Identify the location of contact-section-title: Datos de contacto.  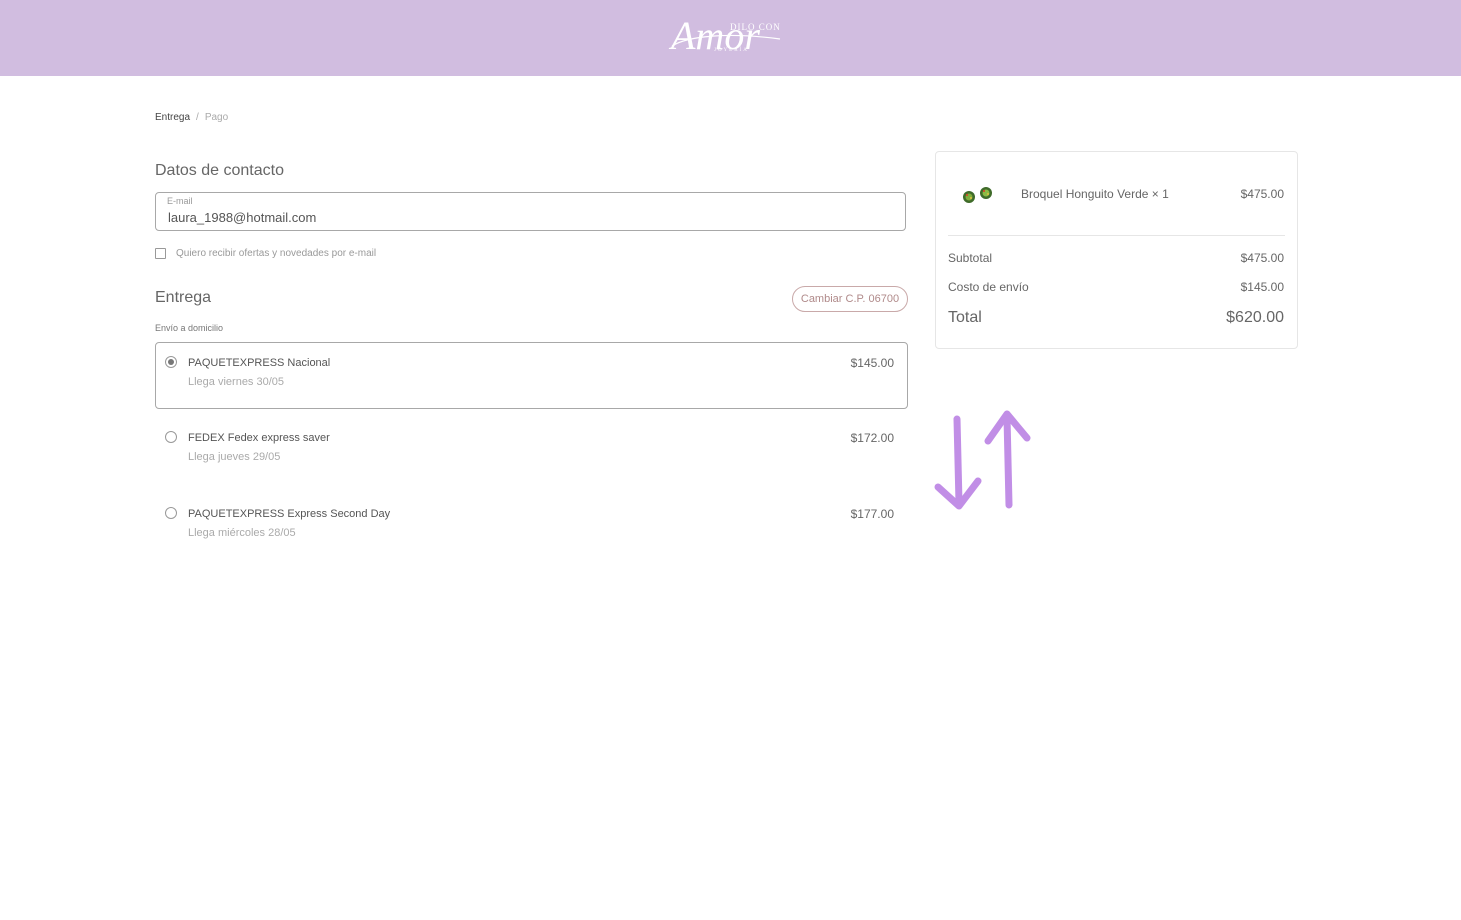
(219, 170).